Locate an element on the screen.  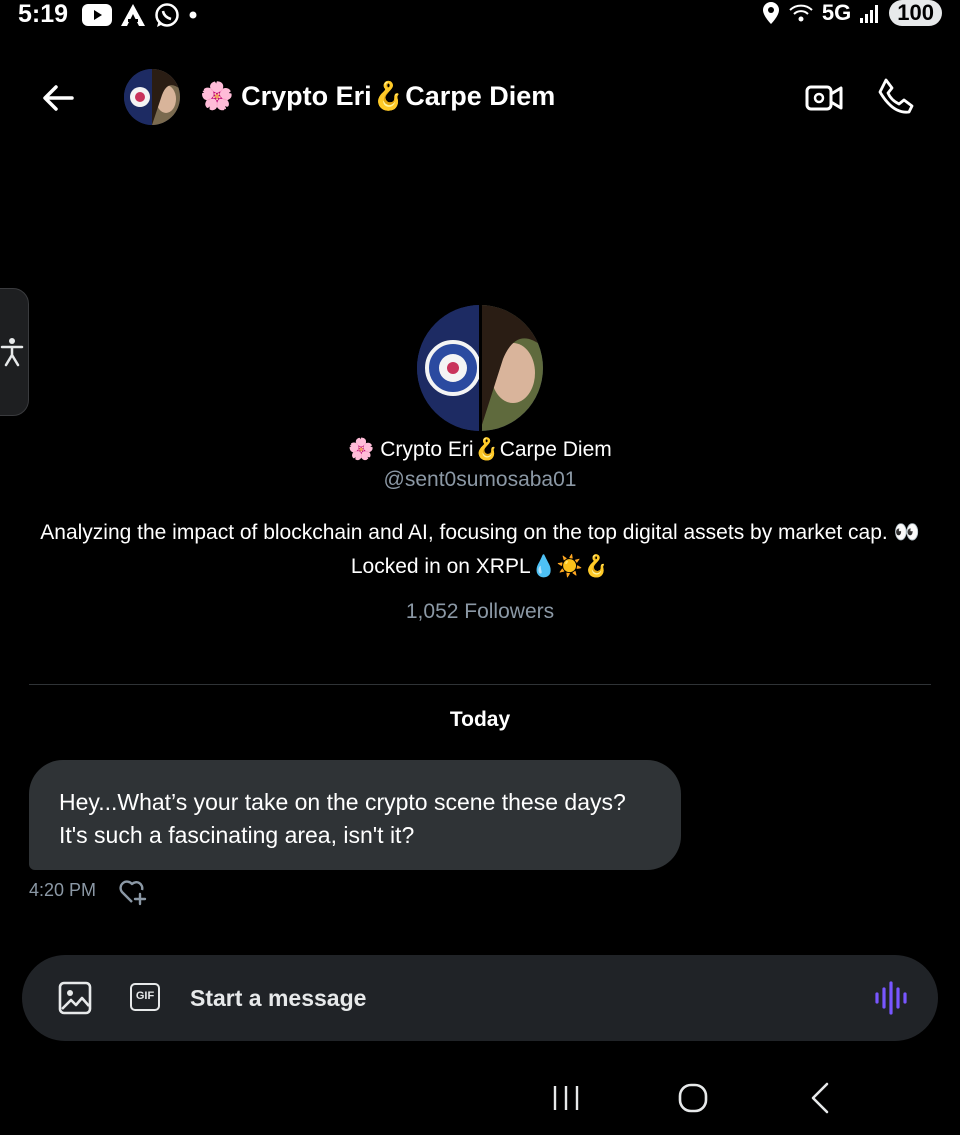
location-icon is located at coordinates (770, 13).